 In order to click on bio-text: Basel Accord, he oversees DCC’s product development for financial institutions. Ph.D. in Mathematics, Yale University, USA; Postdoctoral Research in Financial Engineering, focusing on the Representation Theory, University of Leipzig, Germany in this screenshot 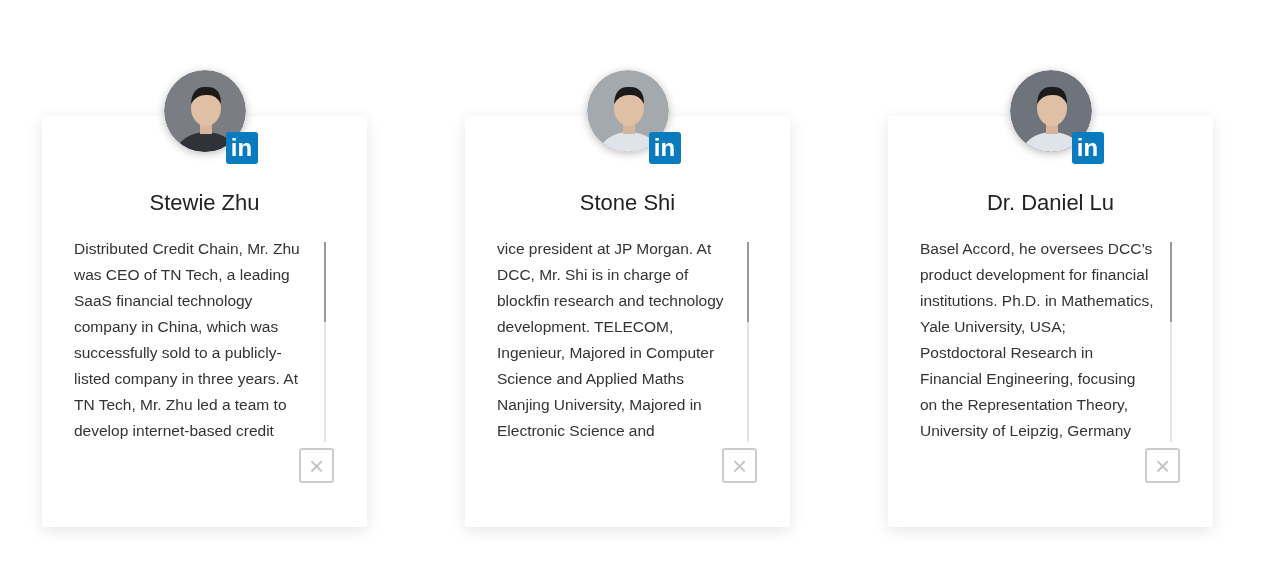, I will do `click(1037, 340)`.